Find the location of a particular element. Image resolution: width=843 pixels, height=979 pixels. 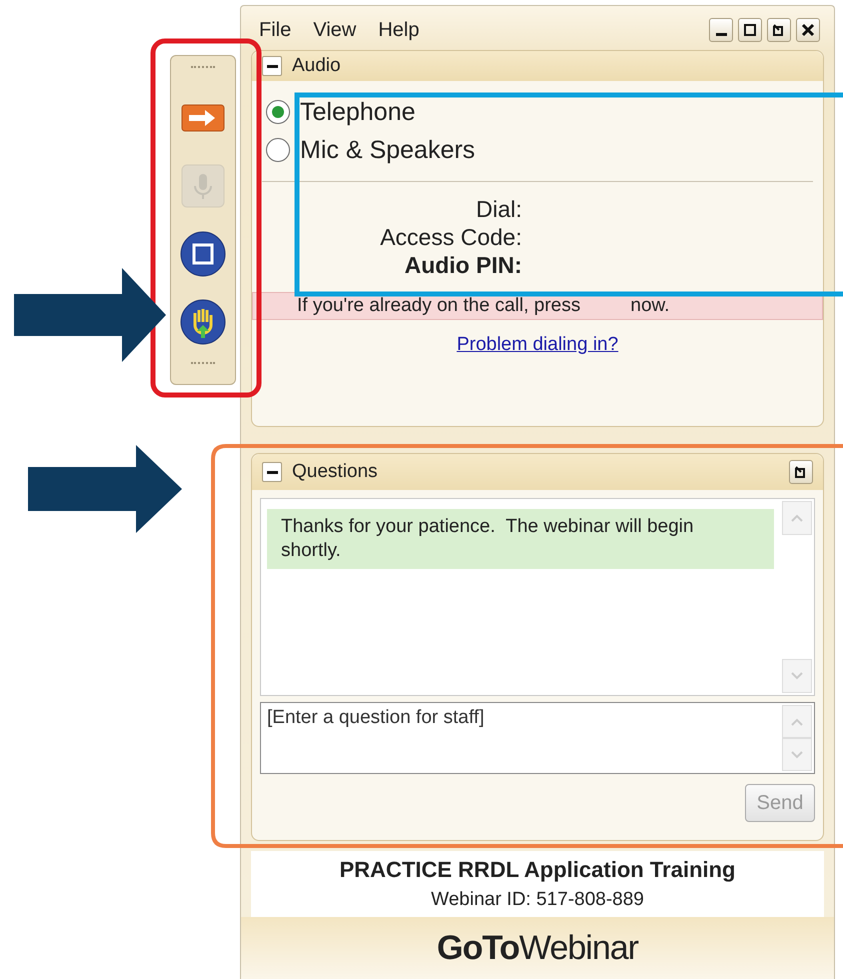

field-label: Access Code: is located at coordinates (450, 238).